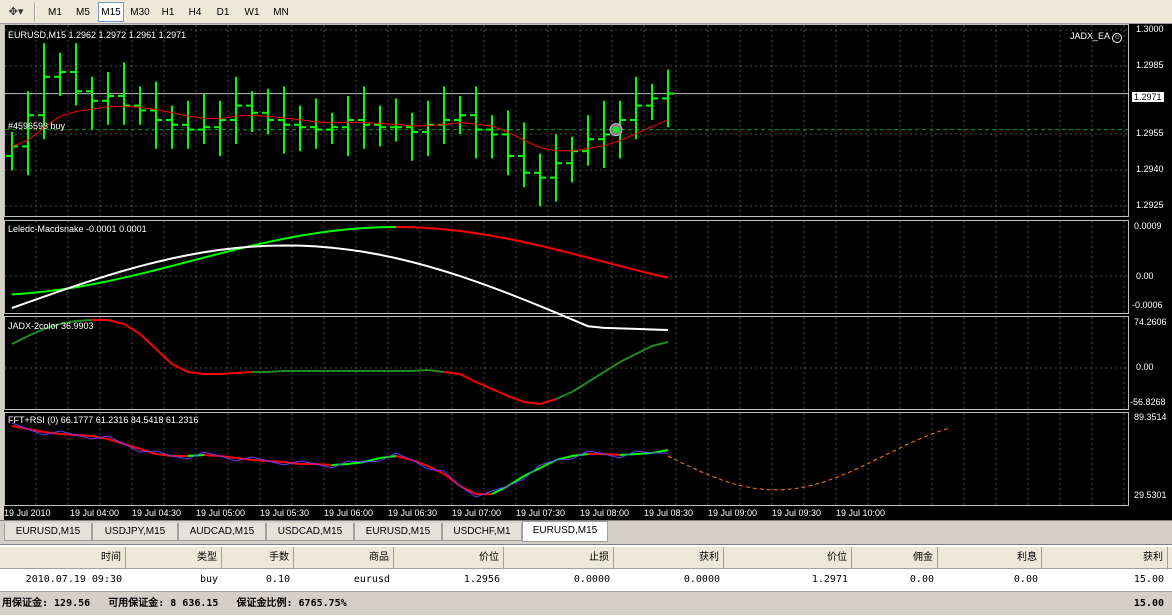 This screenshot has height=616, width=1172. Describe the element at coordinates (895, 558) in the screenshot. I see `col-commission-header: 佣金` at that location.